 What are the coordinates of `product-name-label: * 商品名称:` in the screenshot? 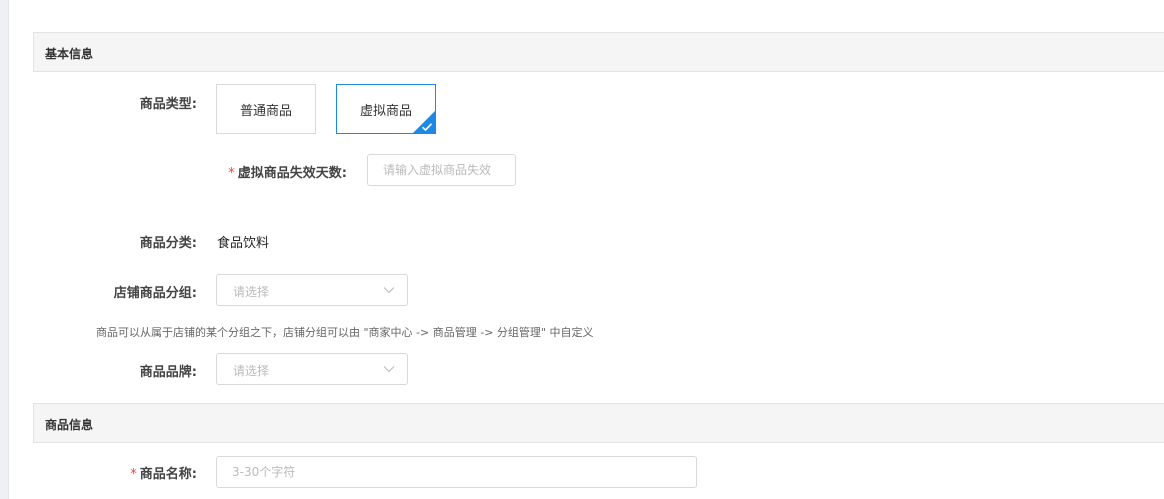 It's located at (148, 472).